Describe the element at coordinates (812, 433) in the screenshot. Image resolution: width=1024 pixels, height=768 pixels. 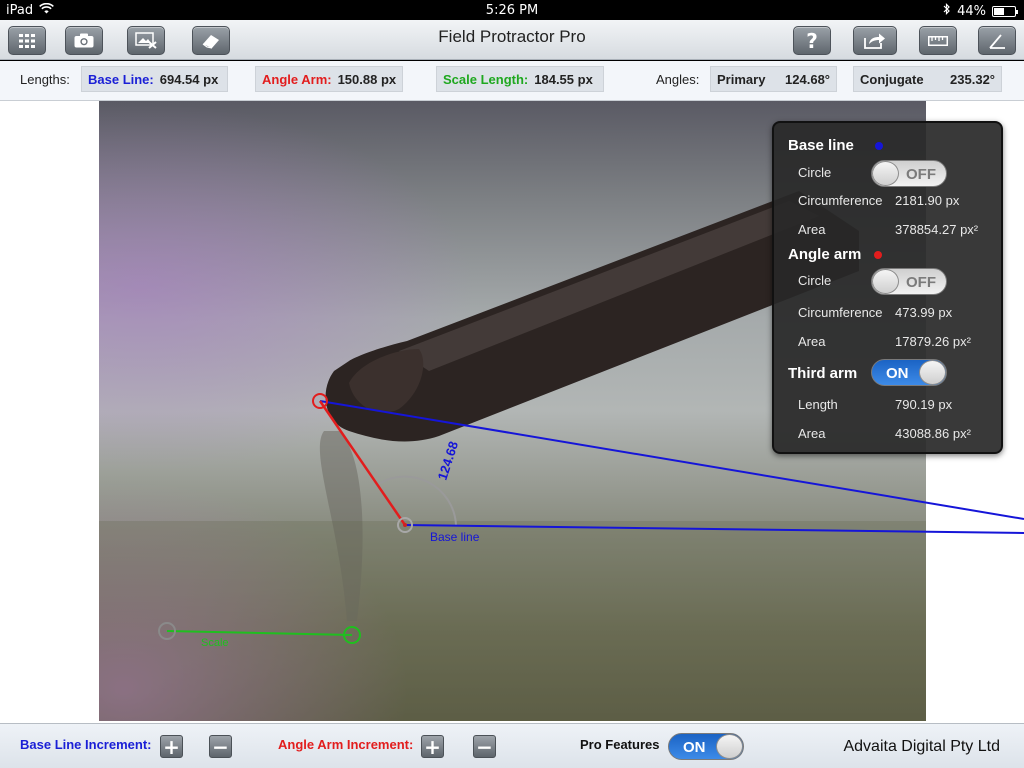
I see `third-arm-area-label: Area` at that location.